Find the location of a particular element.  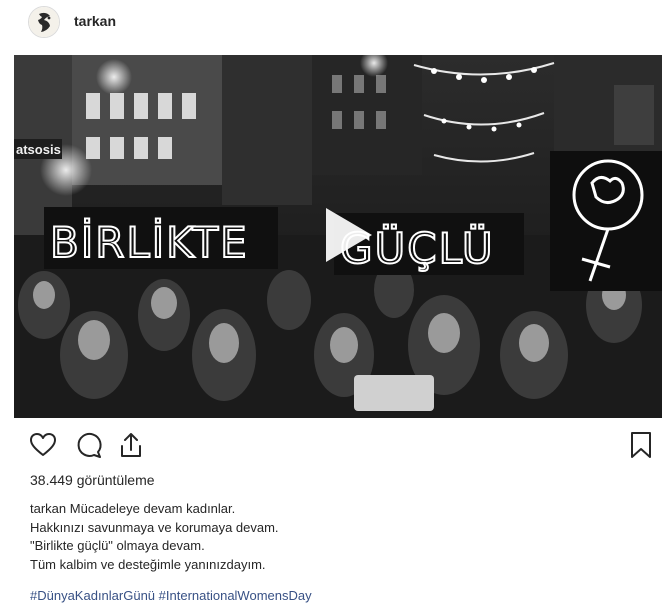

avatar-logo is located at coordinates (44, 22).